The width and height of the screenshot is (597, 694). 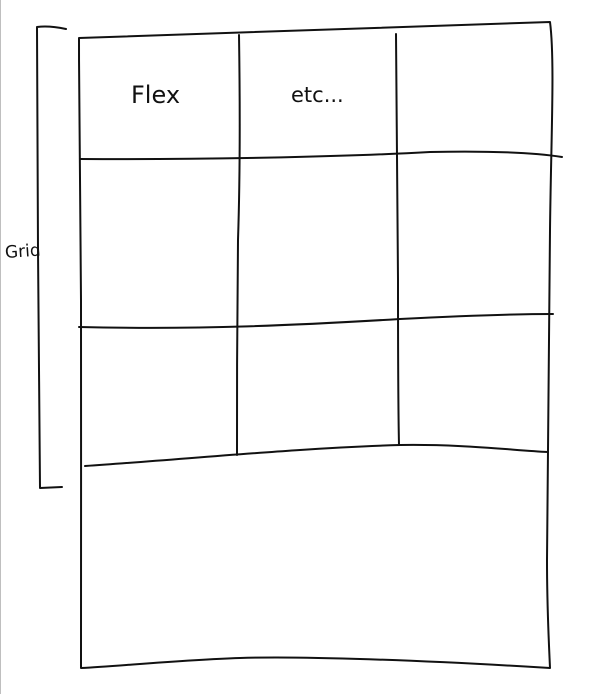 What do you see at coordinates (155, 95) in the screenshot?
I see `flex-label: Flex` at bounding box center [155, 95].